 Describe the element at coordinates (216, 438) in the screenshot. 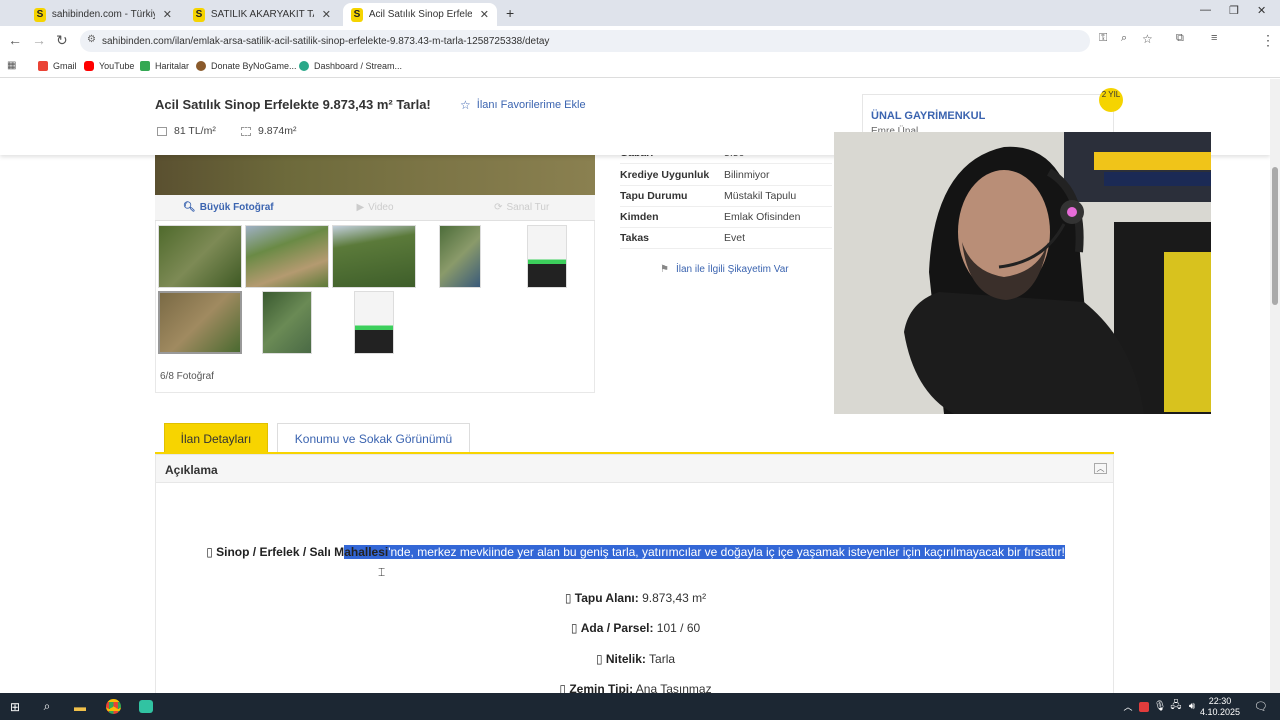

I see `tab-listing-details: İlan Detayları` at that location.